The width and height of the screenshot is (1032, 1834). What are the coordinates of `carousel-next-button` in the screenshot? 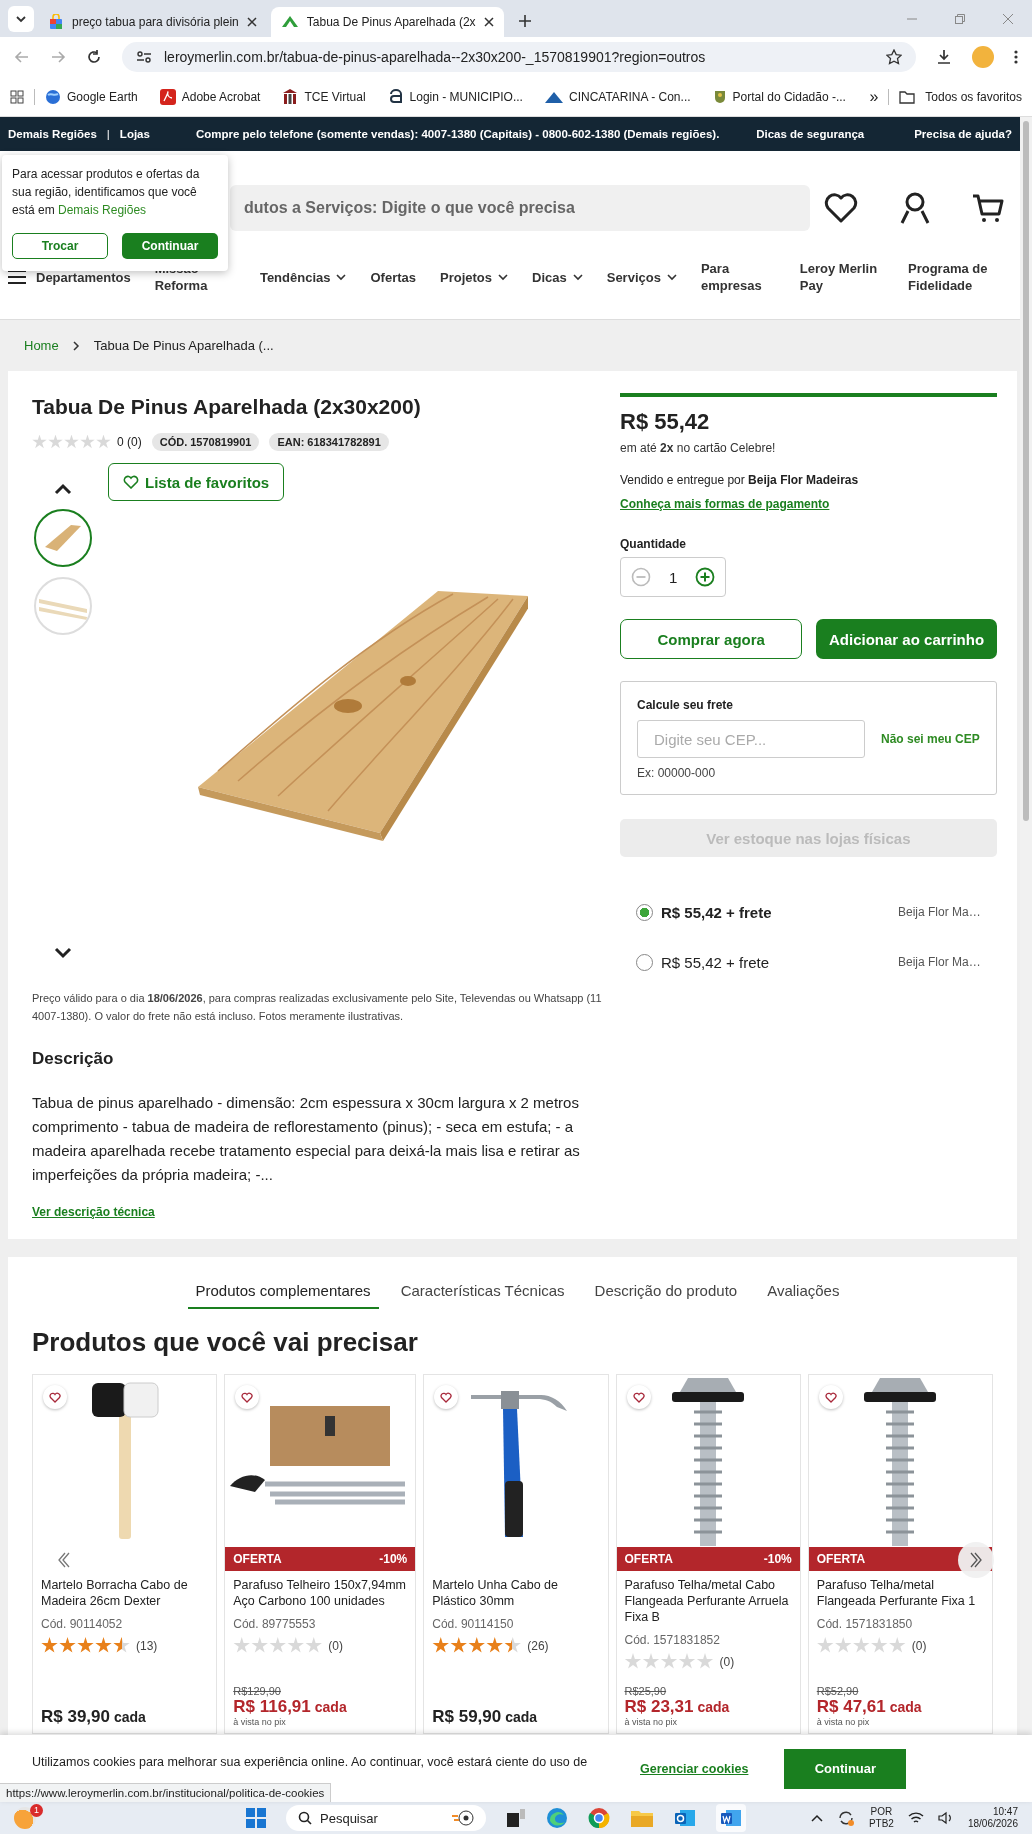 It's located at (976, 1560).